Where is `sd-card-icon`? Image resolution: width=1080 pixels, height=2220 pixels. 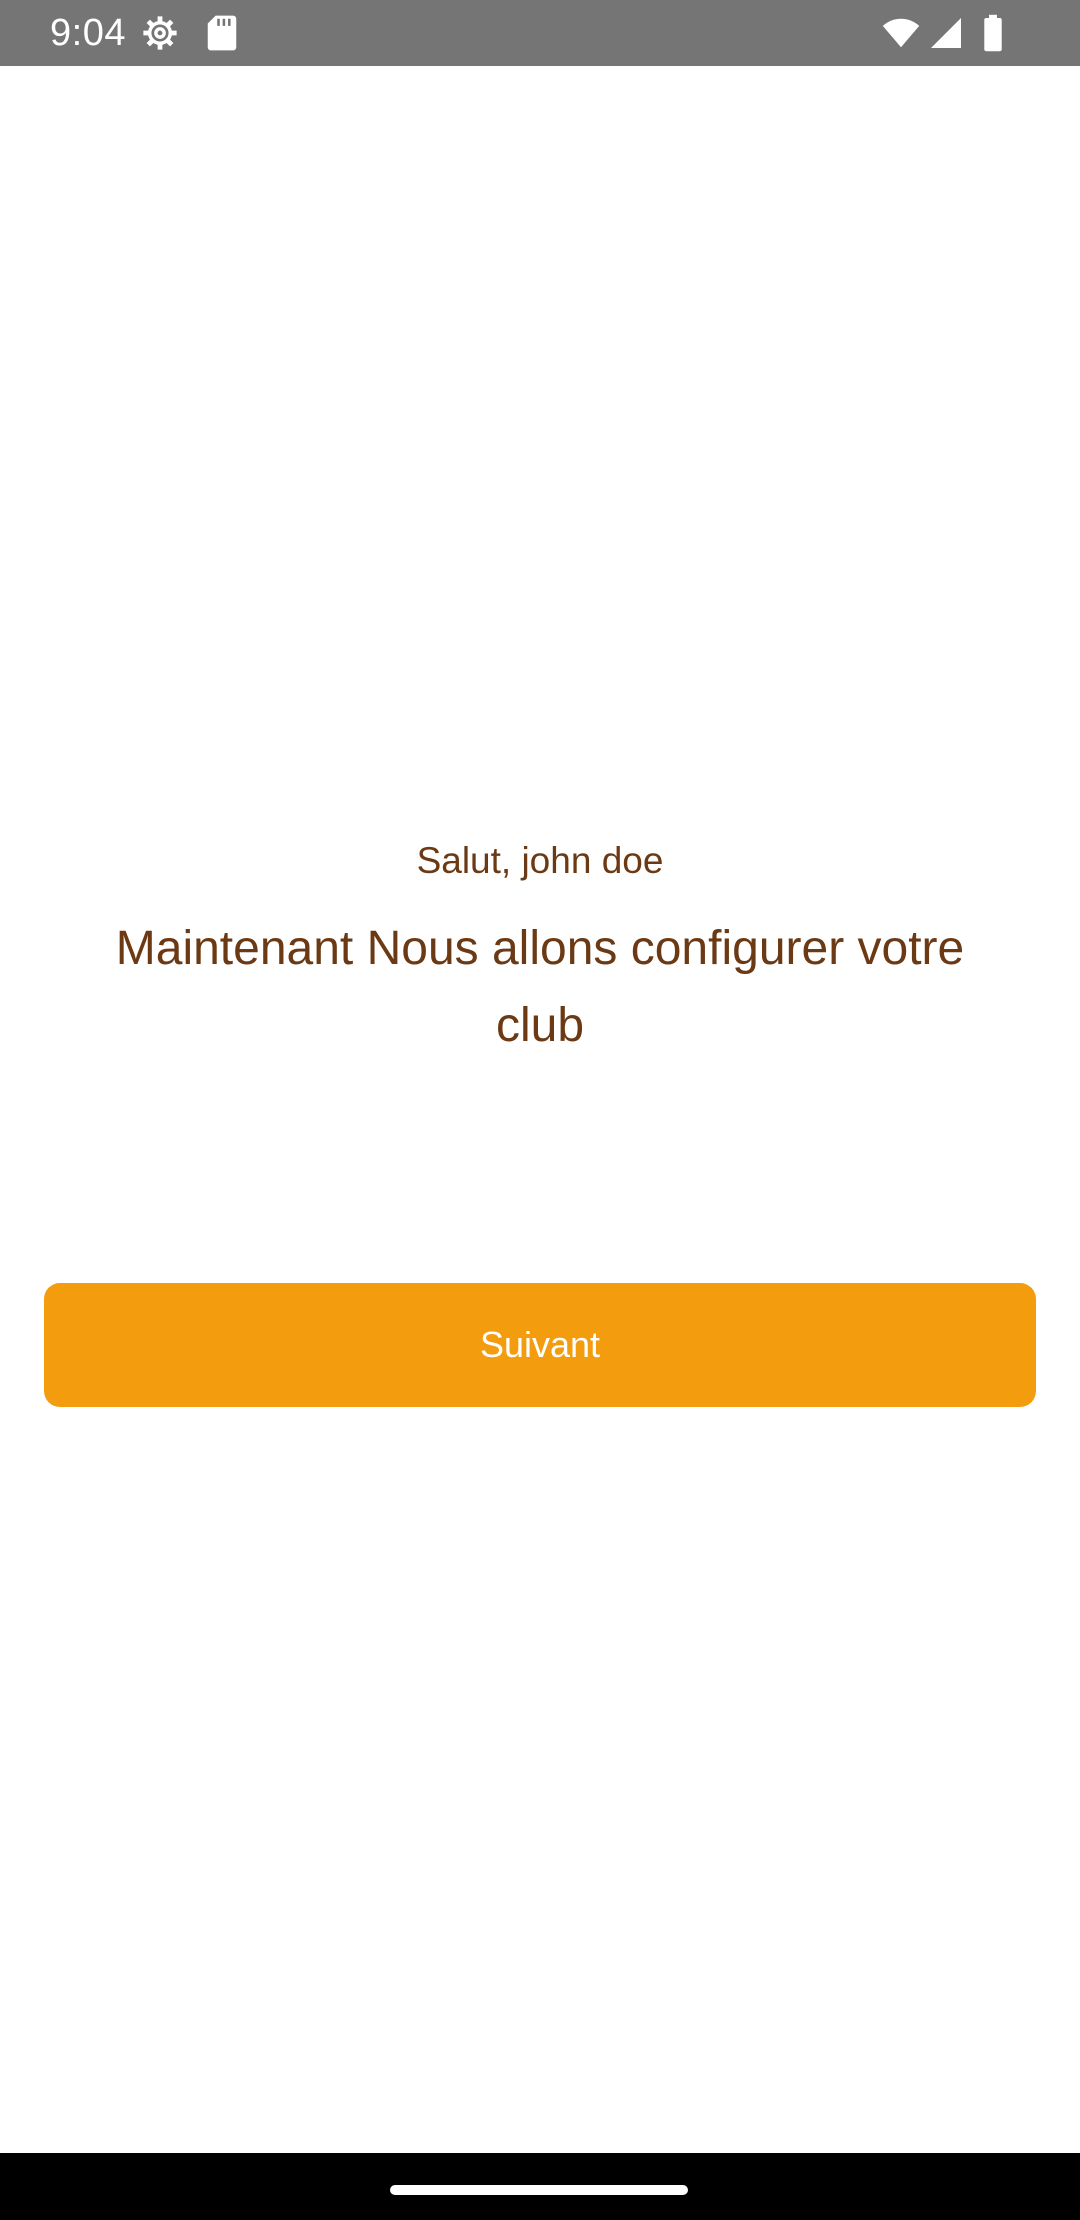 sd-card-icon is located at coordinates (222, 33).